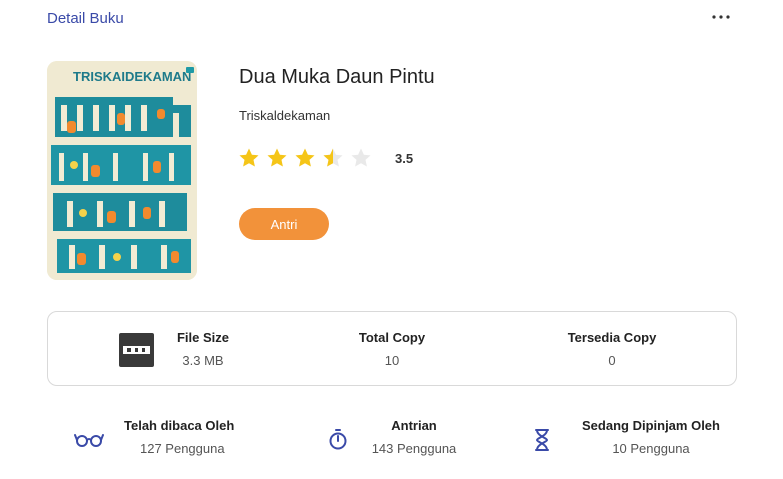  I want to click on available-copy-label: Tersedia Copy, so click(612, 337).